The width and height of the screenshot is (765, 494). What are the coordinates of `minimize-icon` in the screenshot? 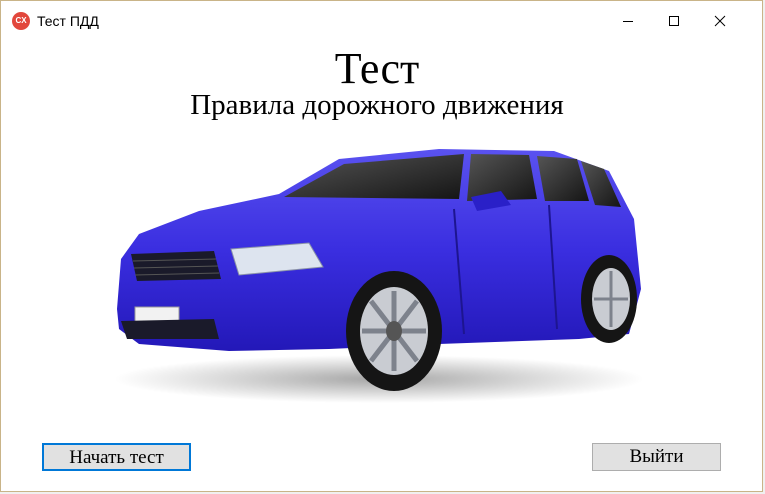 It's located at (628, 21).